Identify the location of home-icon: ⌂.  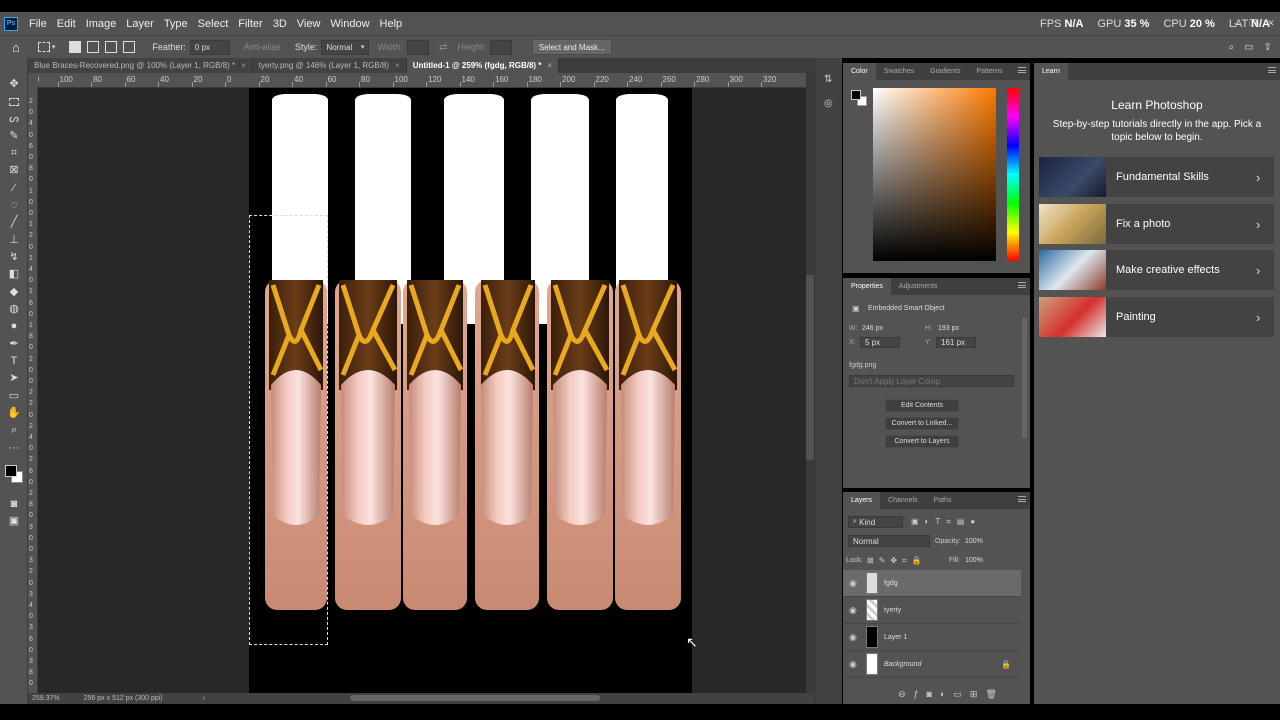
(16, 47).